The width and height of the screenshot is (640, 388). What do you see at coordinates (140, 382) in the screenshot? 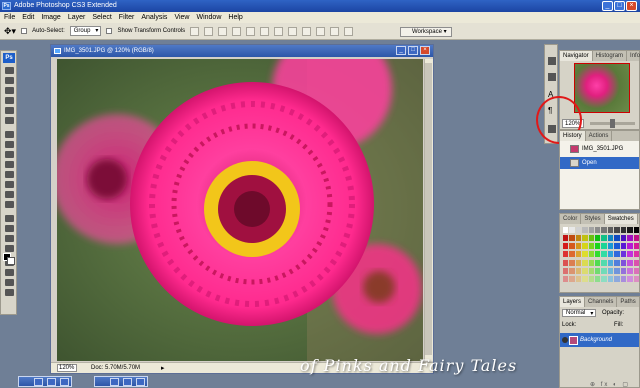
I see `mini-close-icon` at bounding box center [140, 382].